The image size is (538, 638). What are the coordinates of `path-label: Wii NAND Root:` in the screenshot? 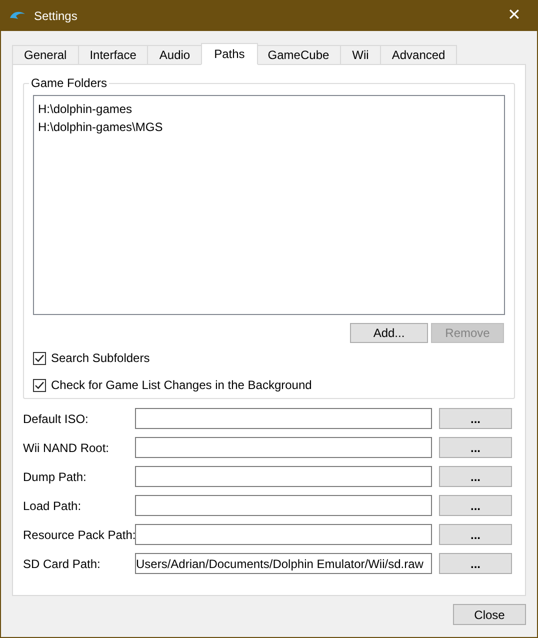 It's located at (66, 448).